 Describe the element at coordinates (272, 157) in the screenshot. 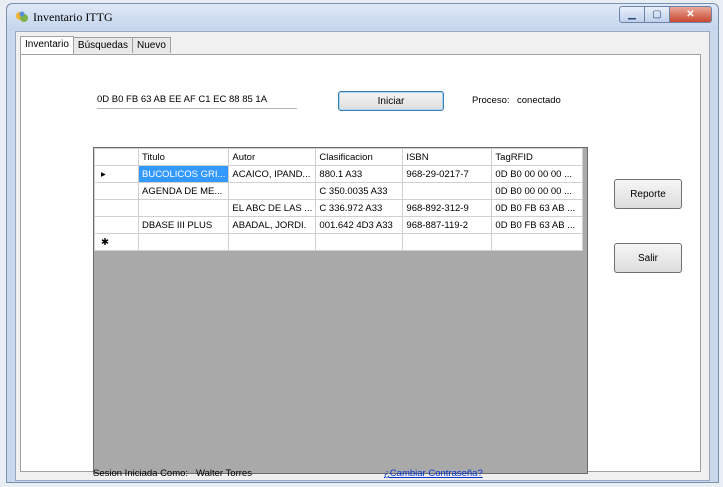

I see `column-header-autor: Autor` at that location.